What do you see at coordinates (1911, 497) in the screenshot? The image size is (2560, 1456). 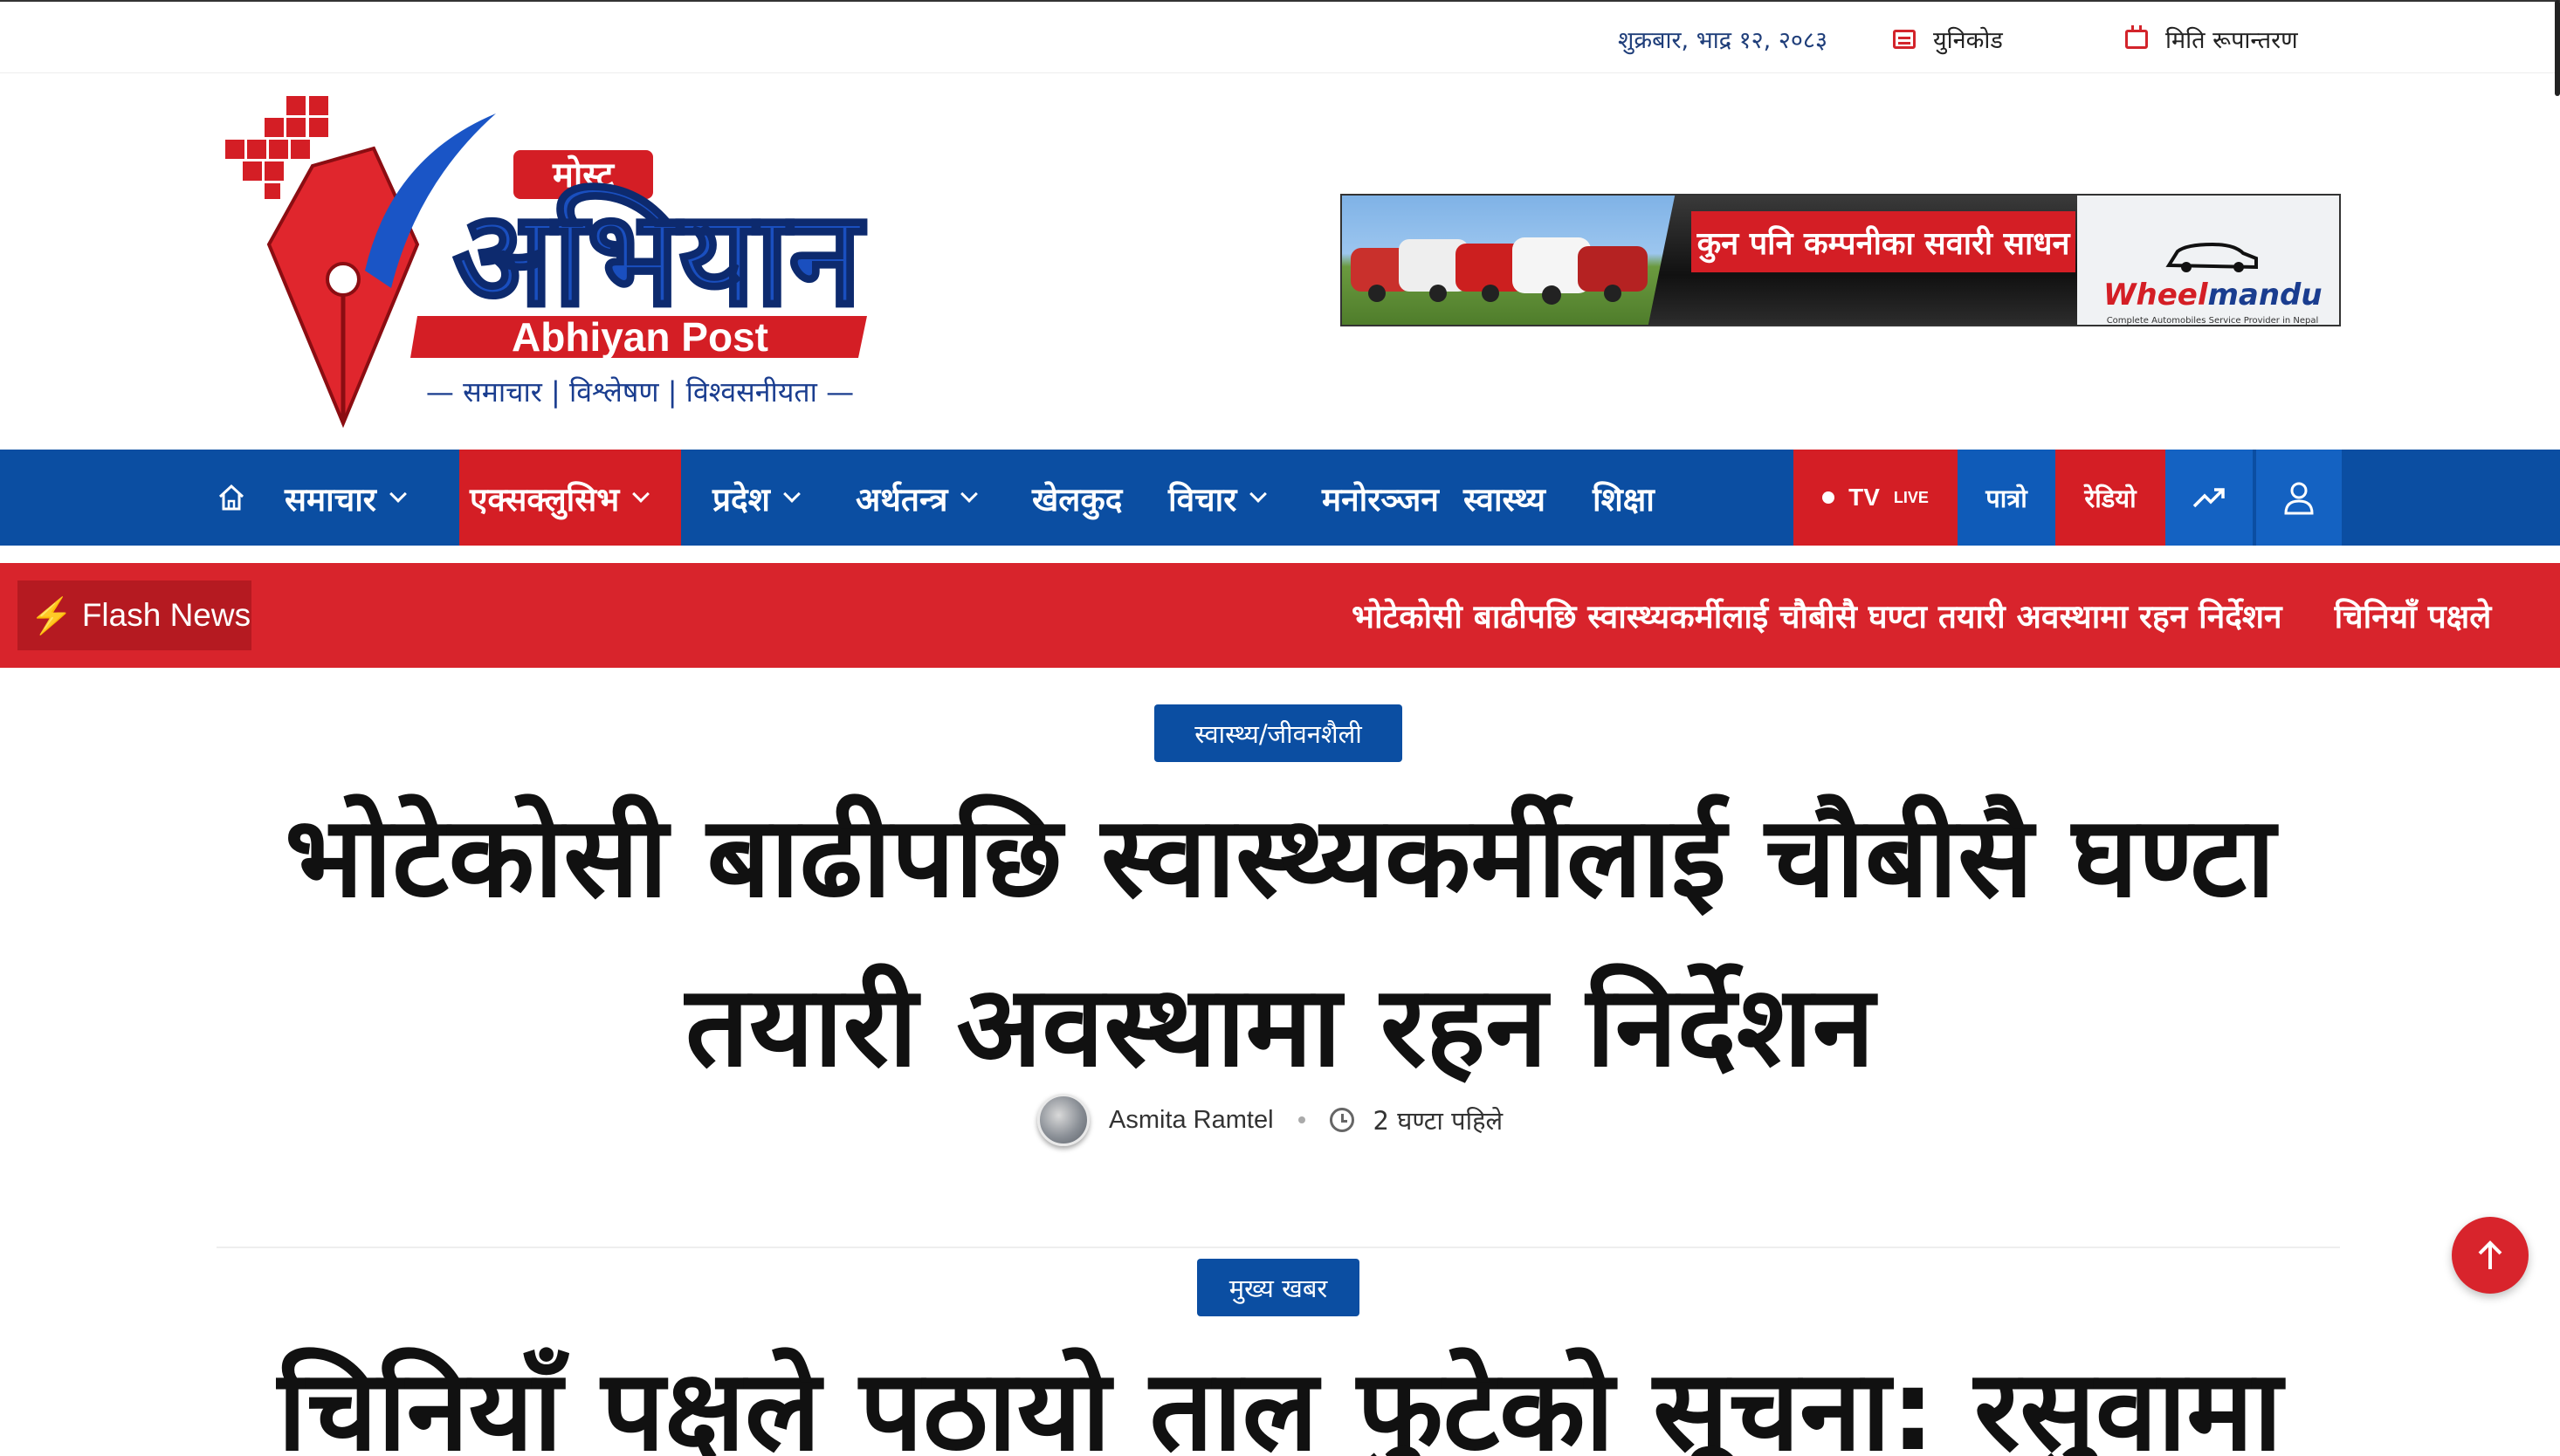 I see `live-label: LIVE` at bounding box center [1911, 497].